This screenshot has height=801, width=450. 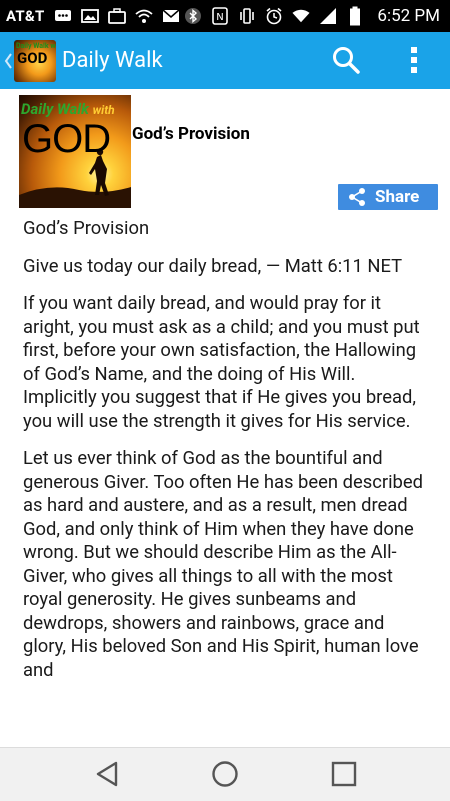 I want to click on alarm-icon, so click(x=274, y=16).